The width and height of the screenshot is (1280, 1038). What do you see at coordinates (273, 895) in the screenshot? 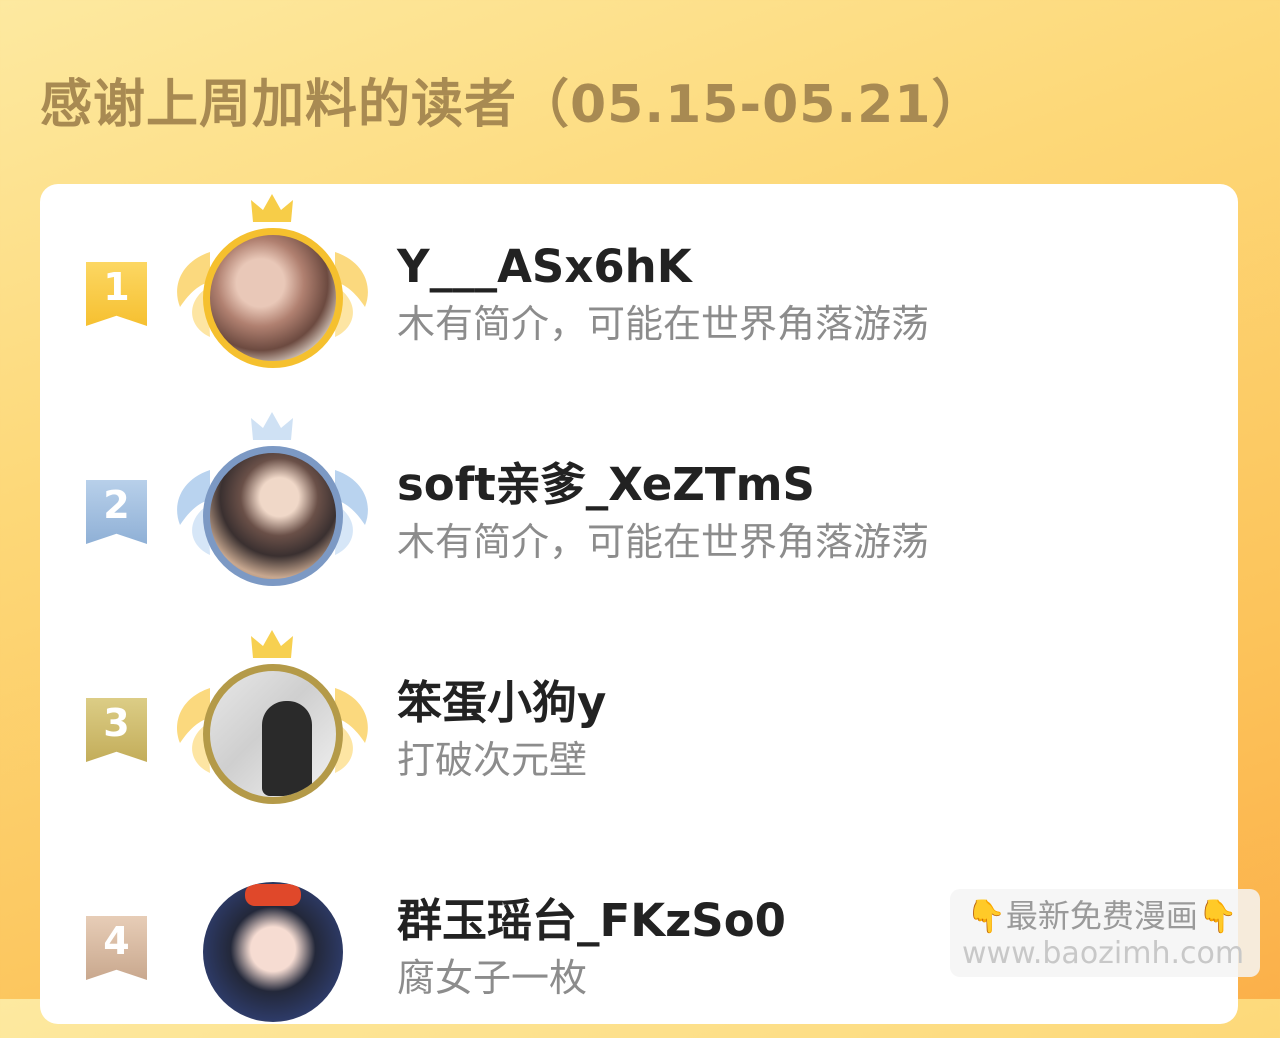
I see `avatar-bow` at bounding box center [273, 895].